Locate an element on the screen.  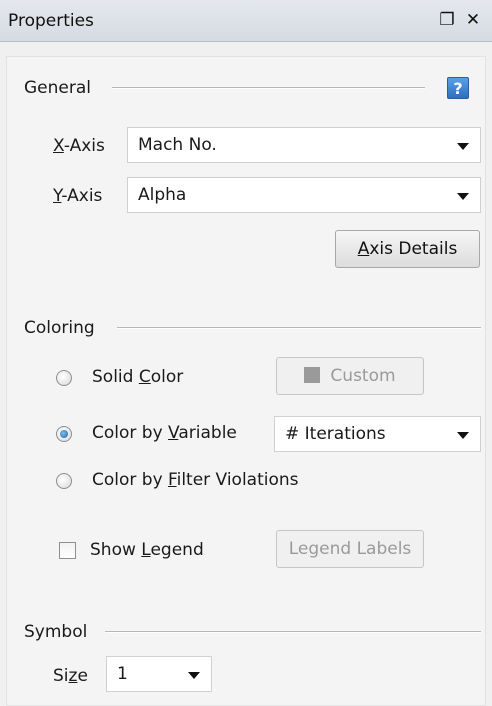
size-text-post: e is located at coordinates (82, 676).